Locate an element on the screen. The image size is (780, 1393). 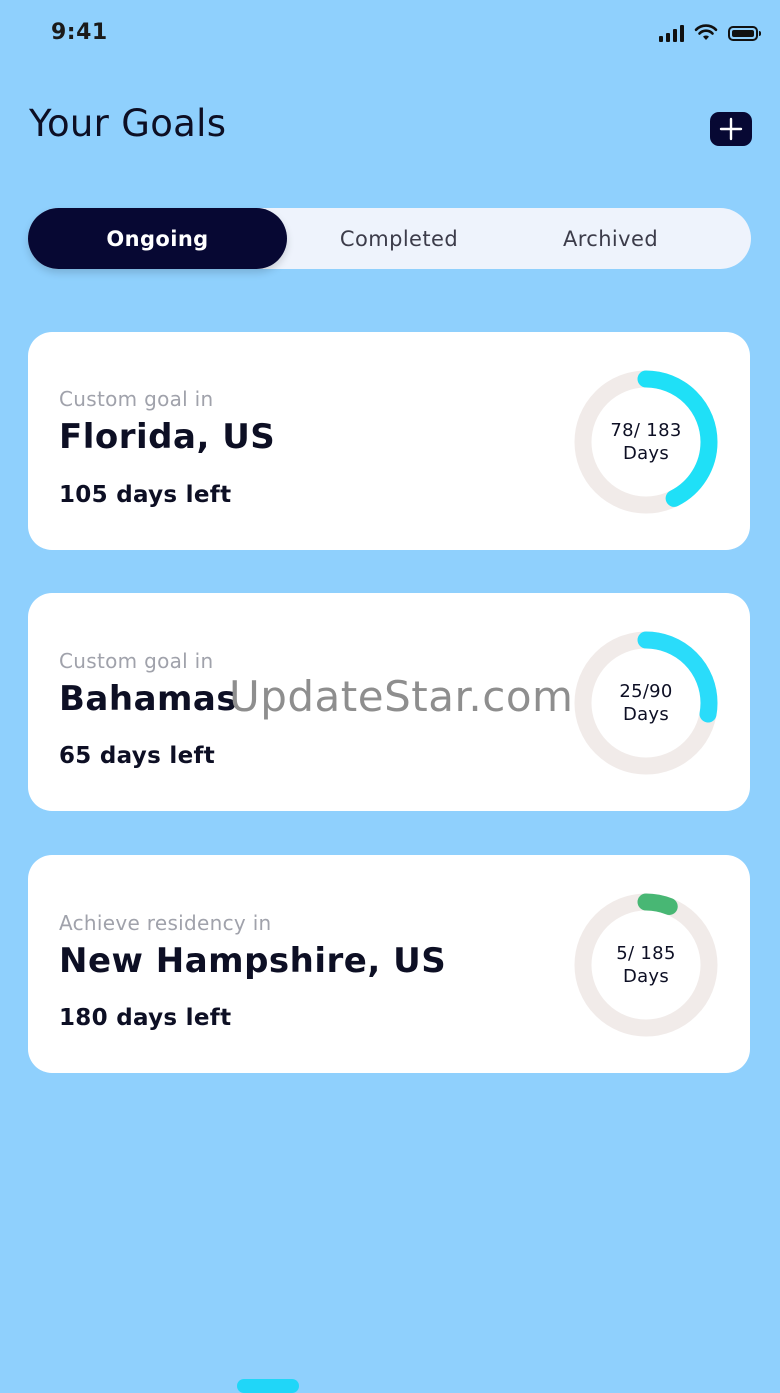
progress-count: 25/90 is located at coordinates (646, 691).